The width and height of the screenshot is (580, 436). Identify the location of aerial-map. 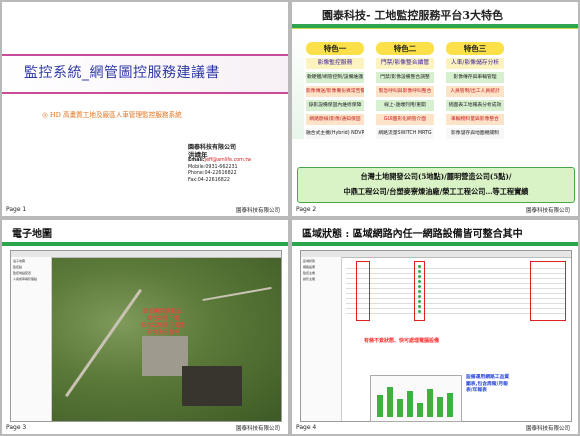
(166, 339).